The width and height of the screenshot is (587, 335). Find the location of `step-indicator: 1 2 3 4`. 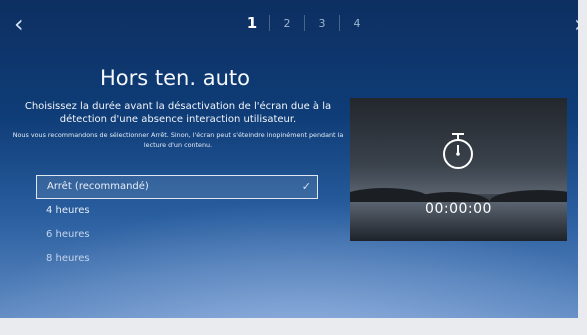

step-indicator: 1 2 3 4 is located at coordinates (304, 23).